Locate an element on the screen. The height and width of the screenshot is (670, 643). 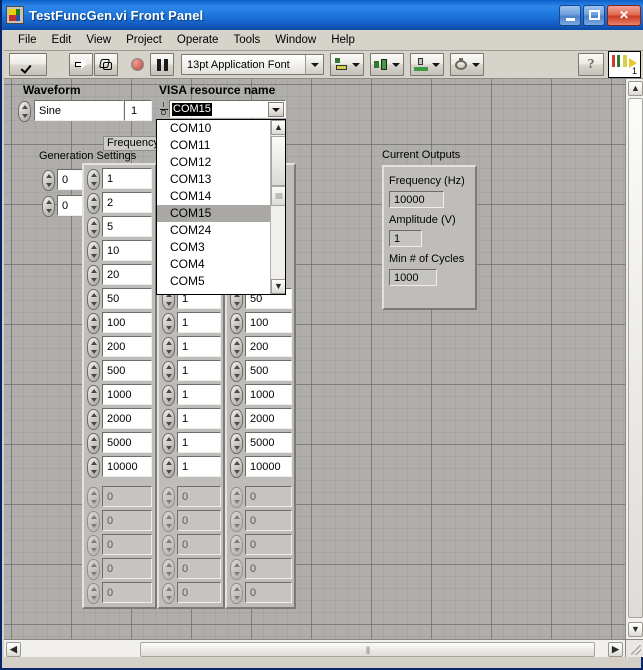
dropdown-scrollbar: ▲ ▼ is located at coordinates (277, 207).